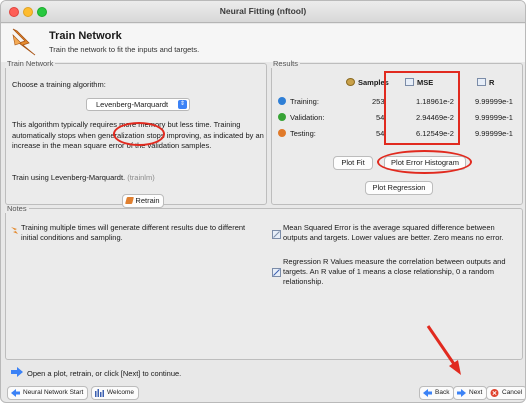 The image size is (526, 403). Describe the element at coordinates (276, 234) in the screenshot. I see `mse-note-icon` at that location.